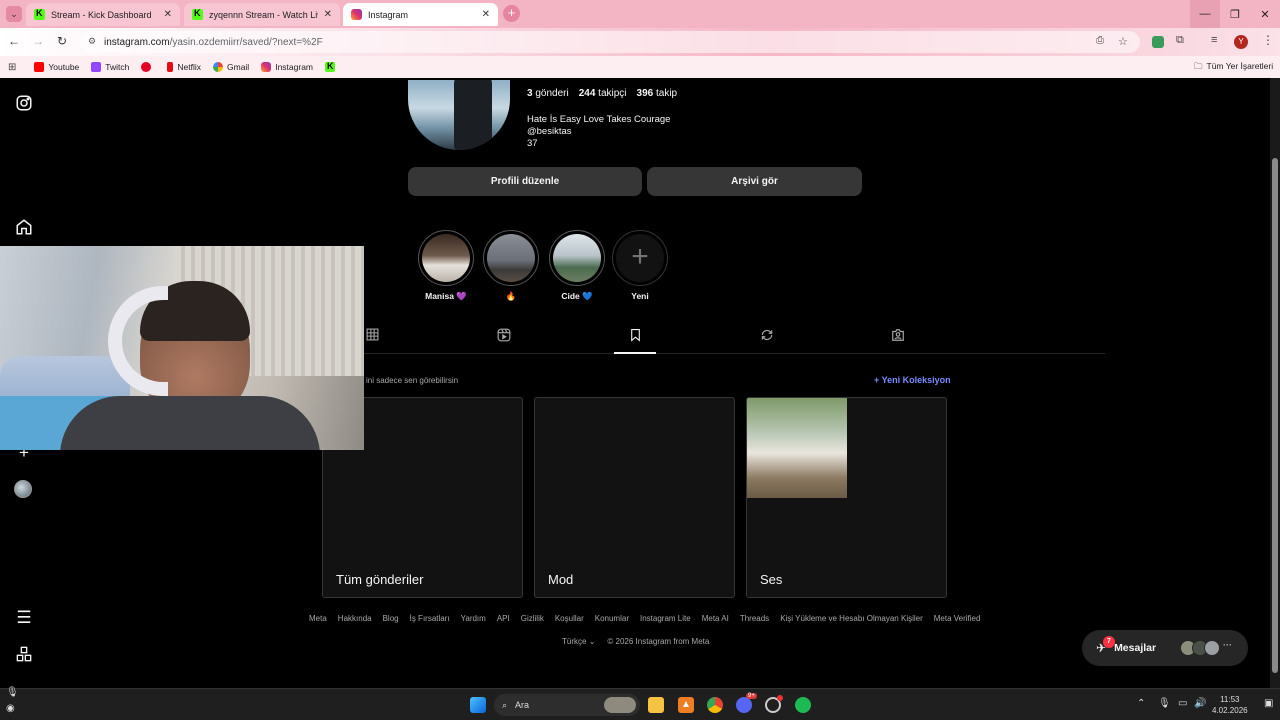 The width and height of the screenshot is (1280, 720). Describe the element at coordinates (24, 490) in the screenshot. I see `profile-avatar-icon` at that location.